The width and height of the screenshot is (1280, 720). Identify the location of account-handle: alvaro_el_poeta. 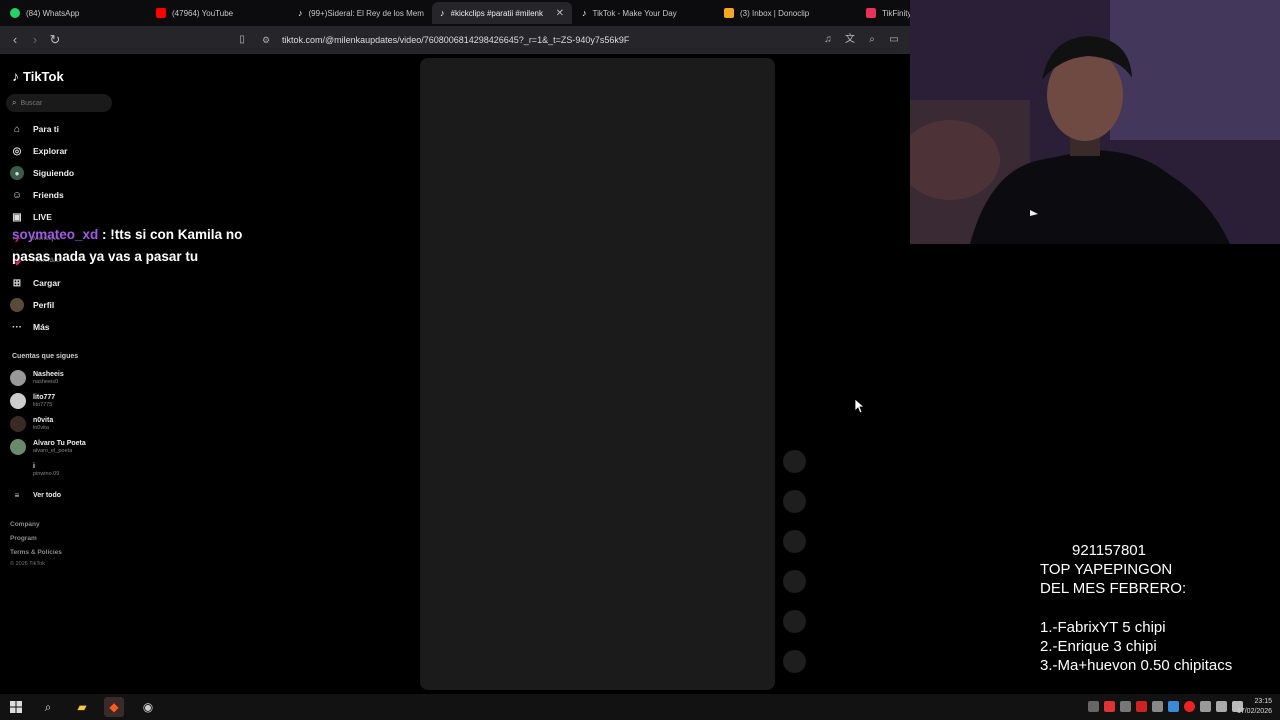
(53, 450).